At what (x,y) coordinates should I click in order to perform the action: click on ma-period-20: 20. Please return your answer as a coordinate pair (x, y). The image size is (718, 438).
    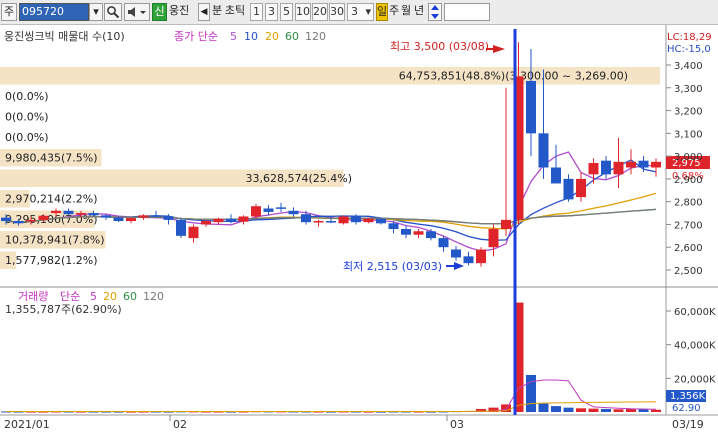
    Looking at the image, I should click on (272, 36).